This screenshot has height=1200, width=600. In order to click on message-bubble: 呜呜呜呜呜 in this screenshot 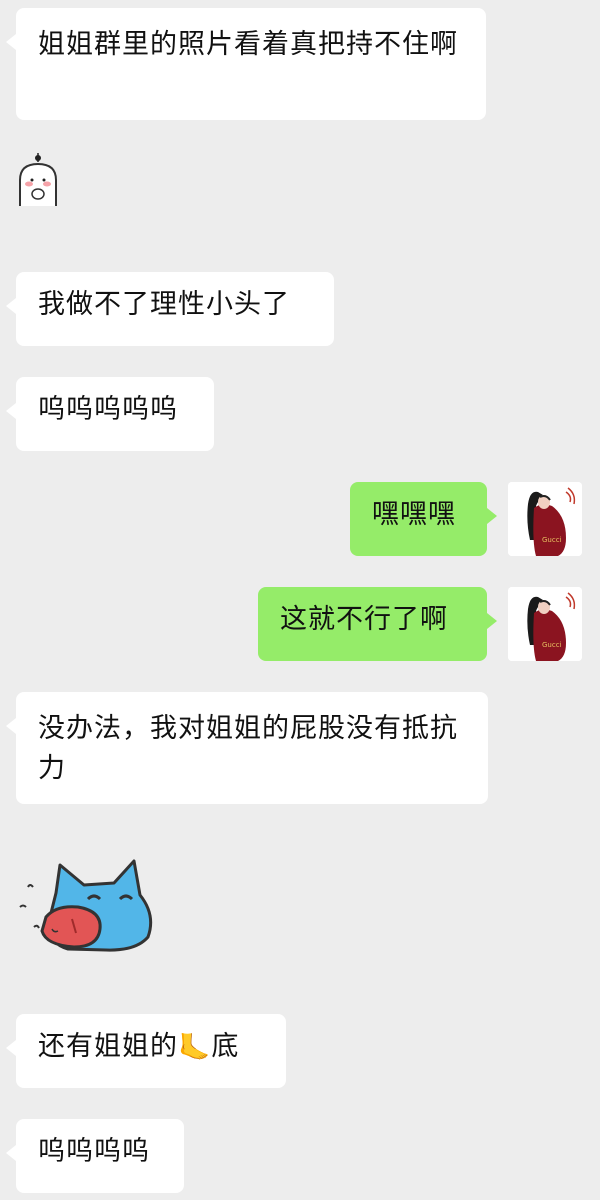, I will do `click(110, 414)`.